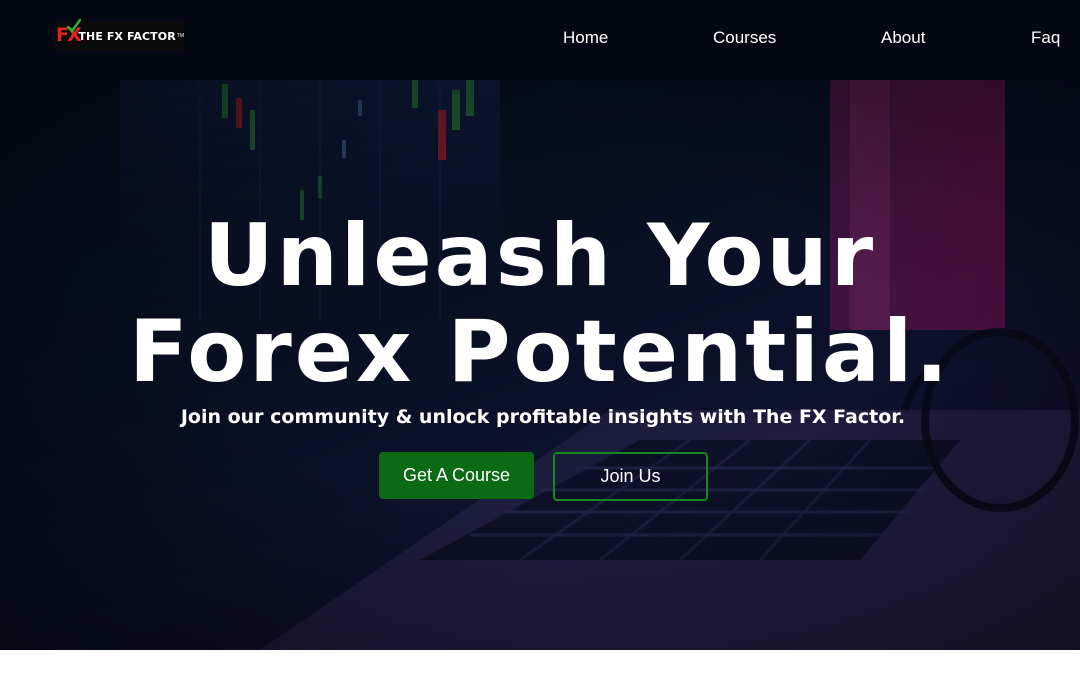  I want to click on trademark: TM, so click(180, 36).